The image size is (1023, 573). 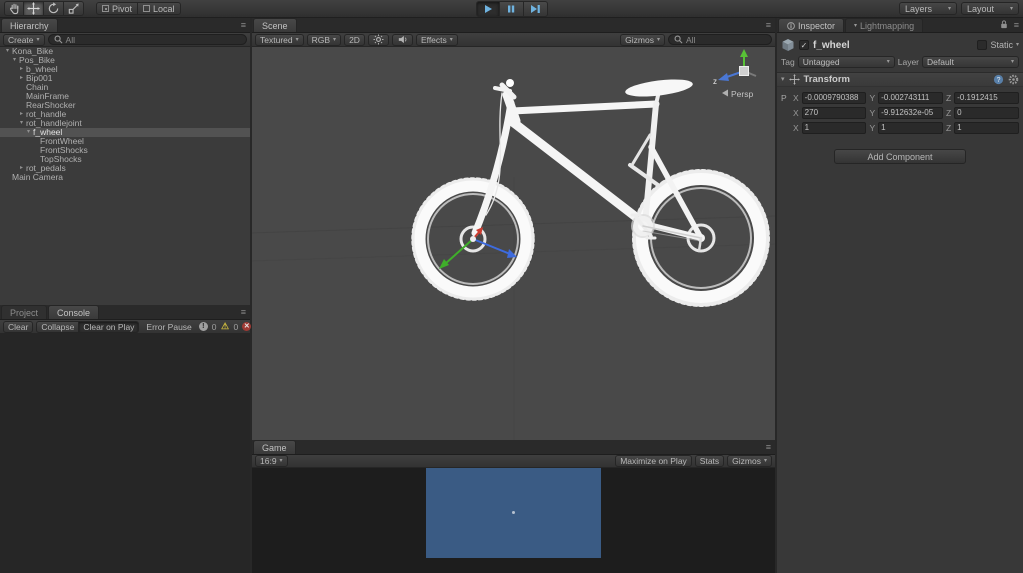 I want to click on error-pause-button: Error Pause, so click(x=168, y=327).